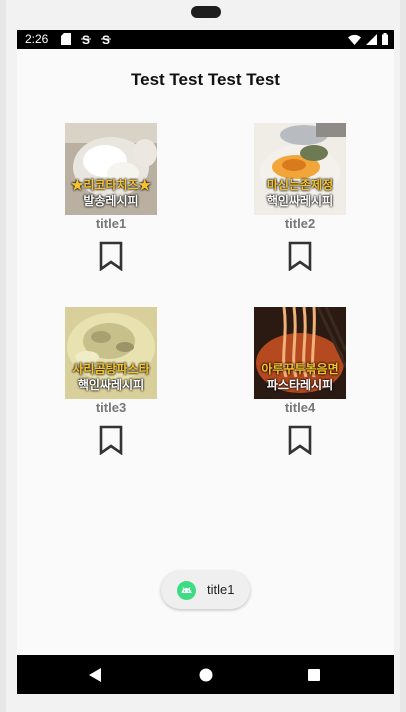 The width and height of the screenshot is (406, 712). I want to click on toast-message: title1, so click(205, 590).